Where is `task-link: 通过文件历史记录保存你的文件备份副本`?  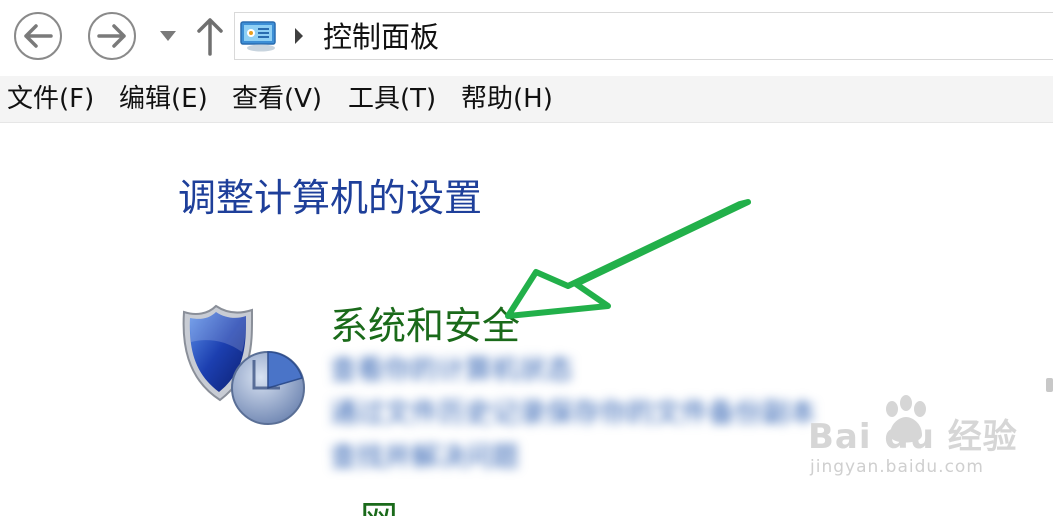
task-link: 通过文件历史记录保存你的文件备份副本 is located at coordinates (573, 414).